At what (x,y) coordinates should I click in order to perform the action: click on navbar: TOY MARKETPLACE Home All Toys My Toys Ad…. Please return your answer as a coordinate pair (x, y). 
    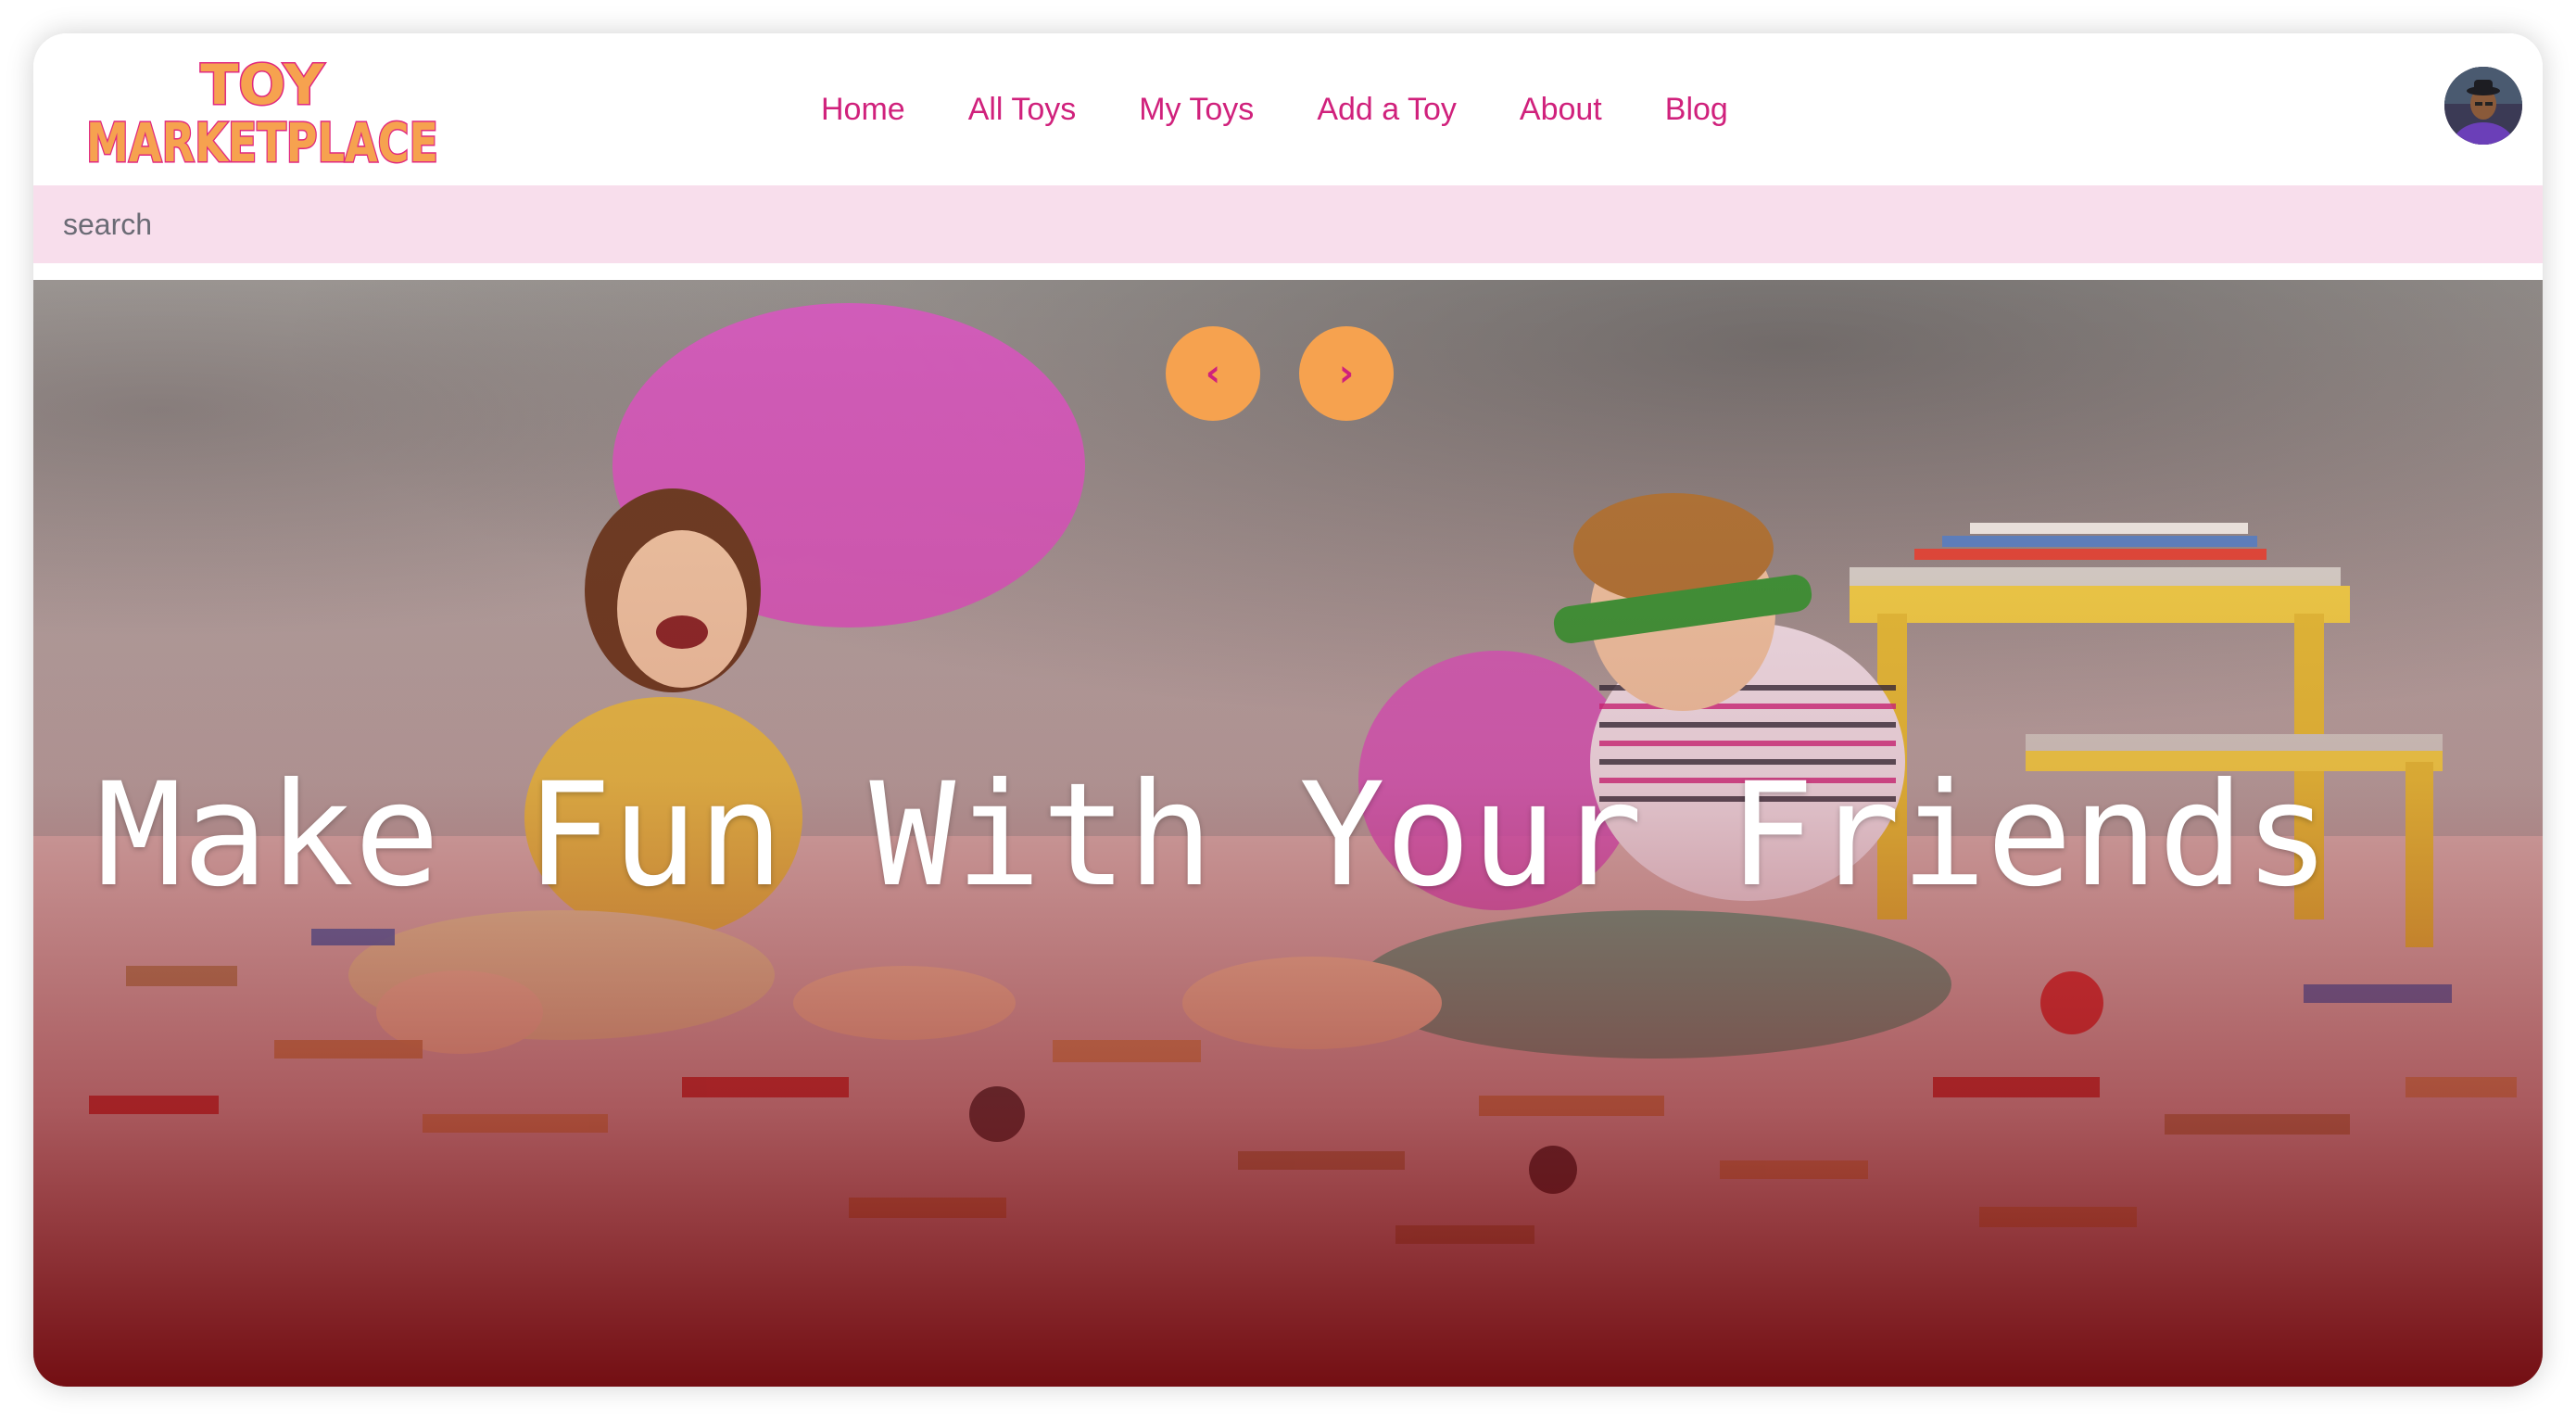
    Looking at the image, I should click on (1288, 109).